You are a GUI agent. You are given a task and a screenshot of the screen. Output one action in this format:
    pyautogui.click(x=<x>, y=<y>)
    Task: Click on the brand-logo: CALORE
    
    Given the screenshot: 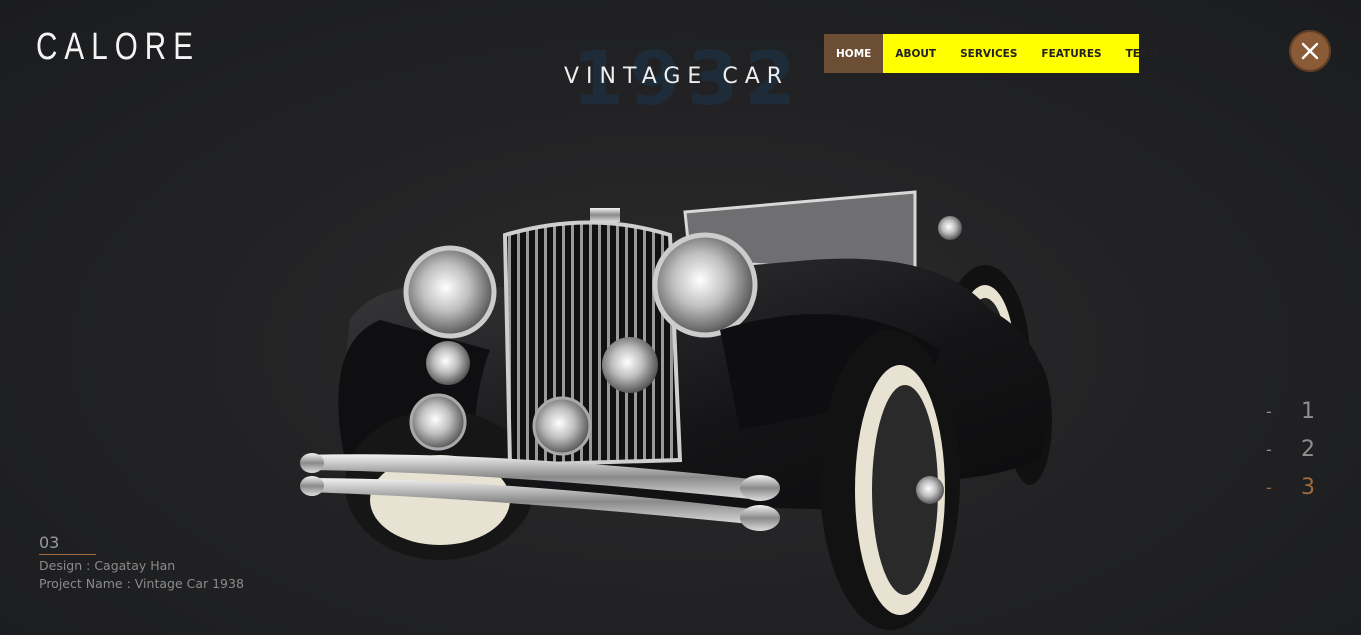 What is the action you would take?
    pyautogui.click(x=118, y=47)
    